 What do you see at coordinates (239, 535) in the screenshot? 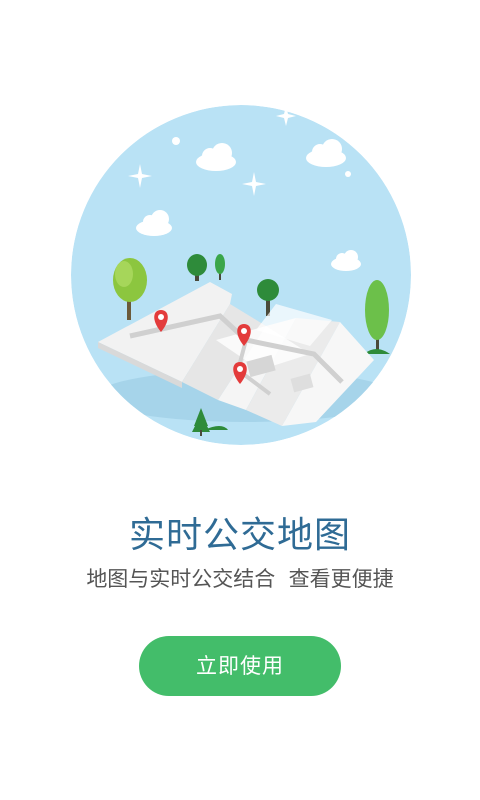
I see `page-title: 实时公交地图` at bounding box center [239, 535].